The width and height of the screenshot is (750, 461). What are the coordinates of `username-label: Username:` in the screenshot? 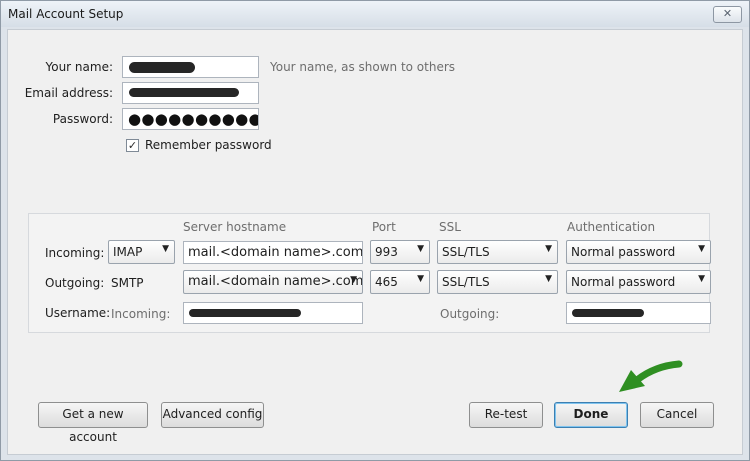 It's located at (78, 313).